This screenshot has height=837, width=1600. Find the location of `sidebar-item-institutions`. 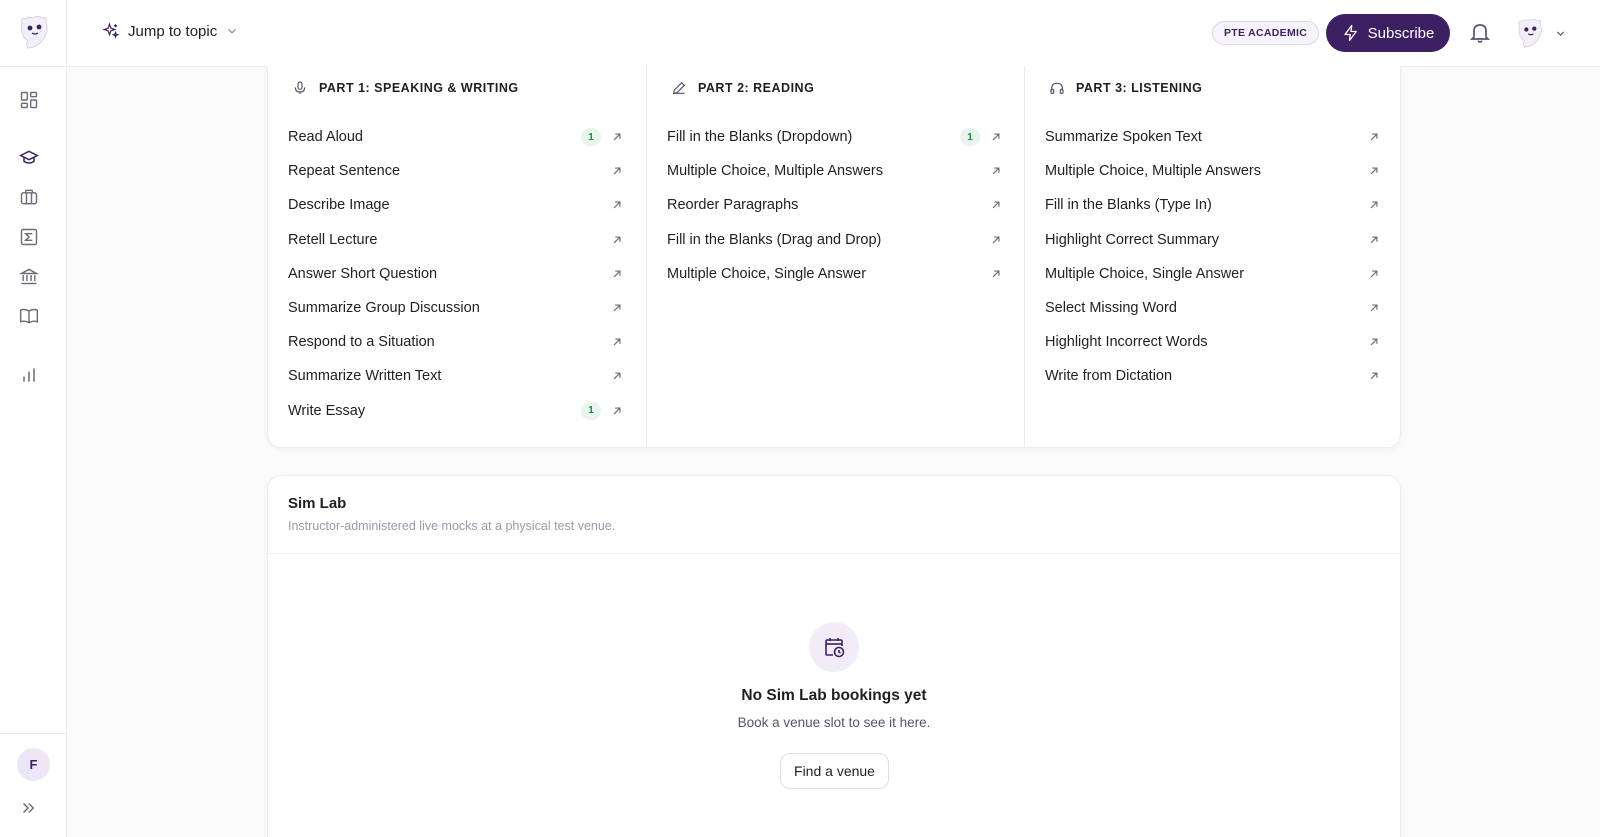

sidebar-item-institutions is located at coordinates (29, 276).